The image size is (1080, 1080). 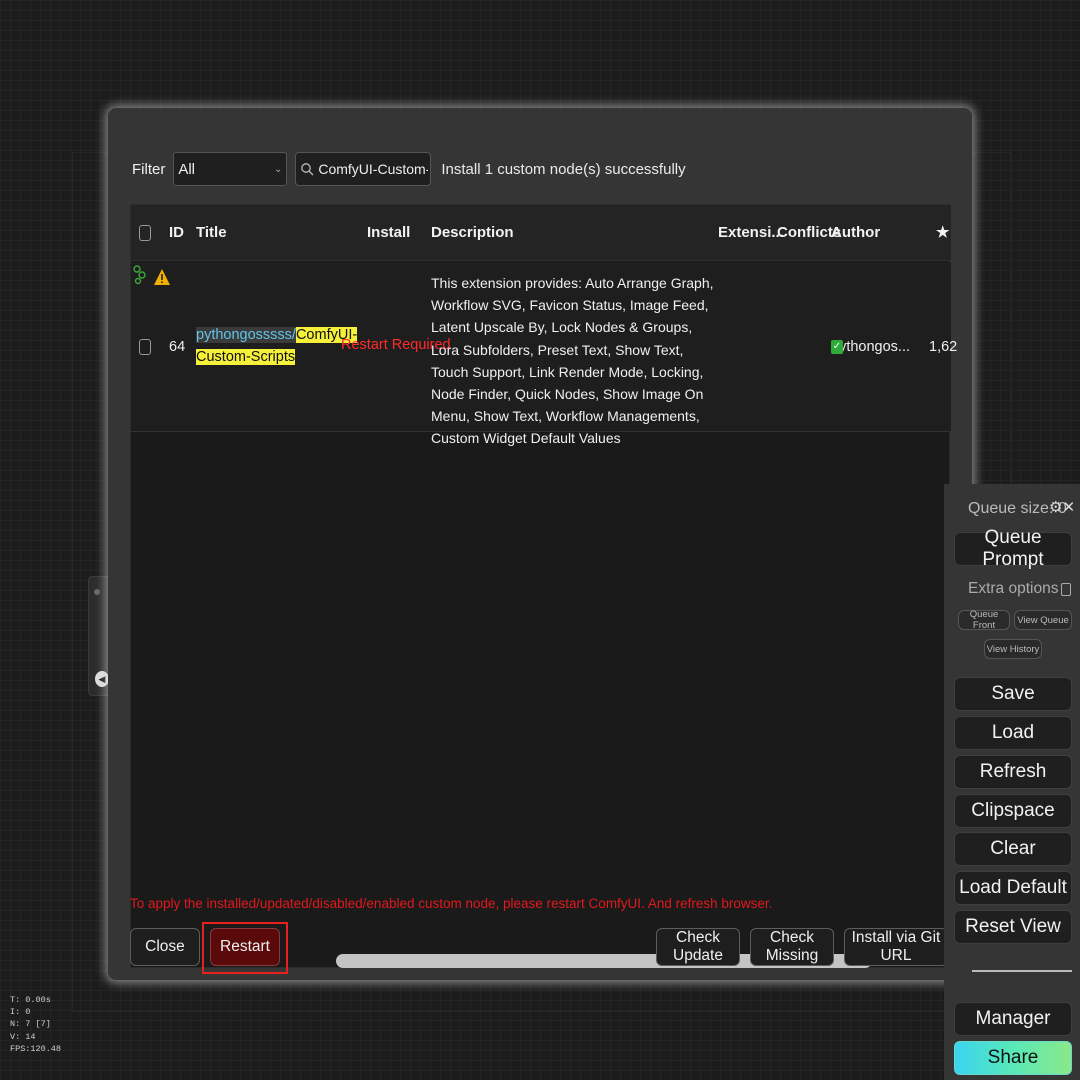 What do you see at coordinates (149, 169) in the screenshot?
I see `filter-label: Filter` at bounding box center [149, 169].